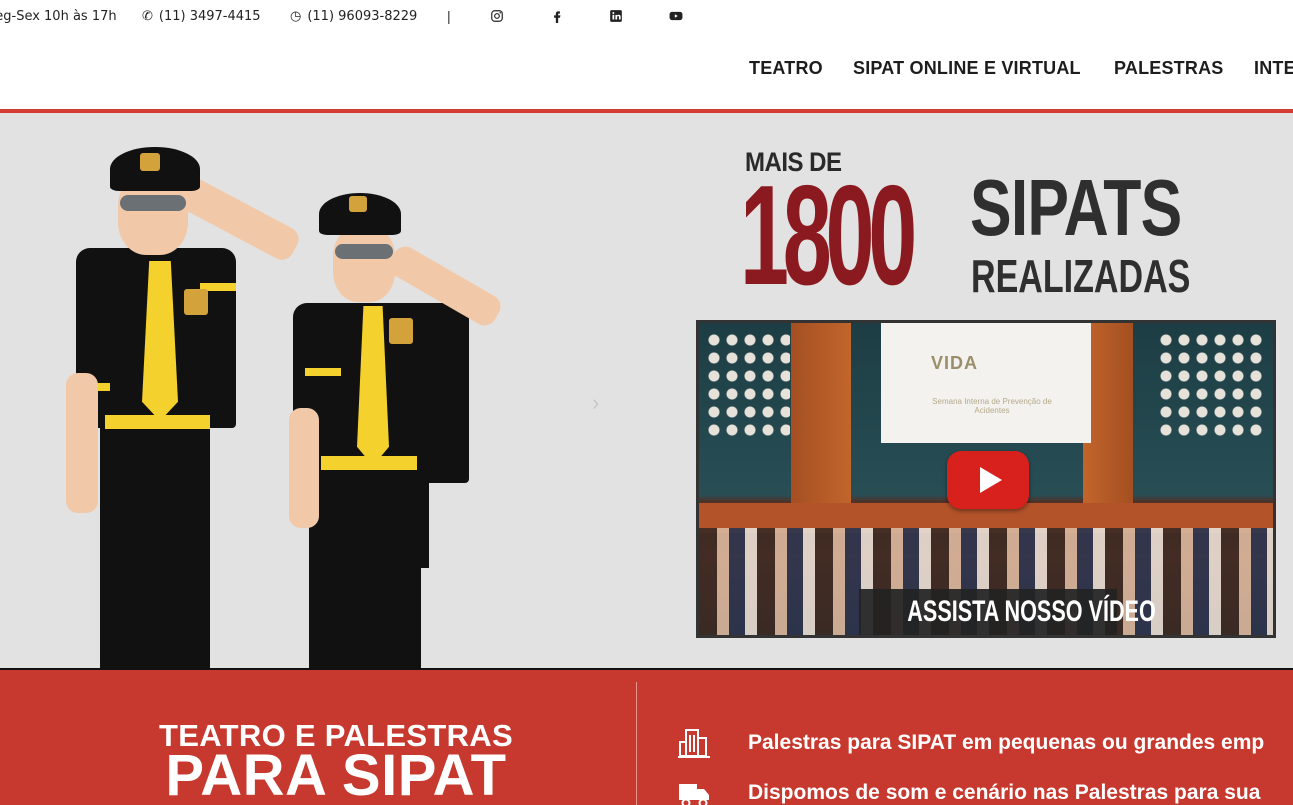  Describe the element at coordinates (694, 790) in the screenshot. I see `truck-icon` at that location.